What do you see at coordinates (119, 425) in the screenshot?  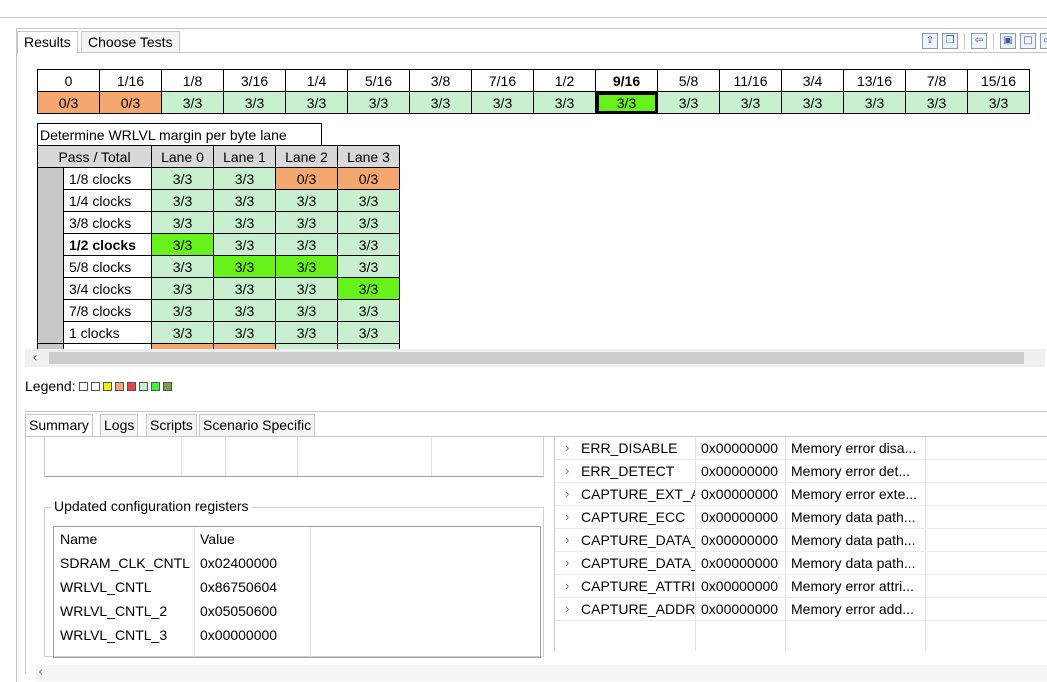 I see `tab-logs: Logs` at bounding box center [119, 425].